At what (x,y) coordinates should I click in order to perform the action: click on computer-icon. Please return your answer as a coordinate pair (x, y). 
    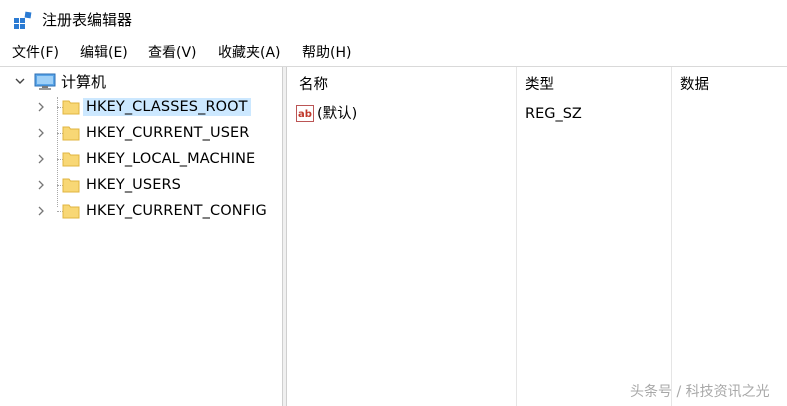
    Looking at the image, I should click on (45, 81).